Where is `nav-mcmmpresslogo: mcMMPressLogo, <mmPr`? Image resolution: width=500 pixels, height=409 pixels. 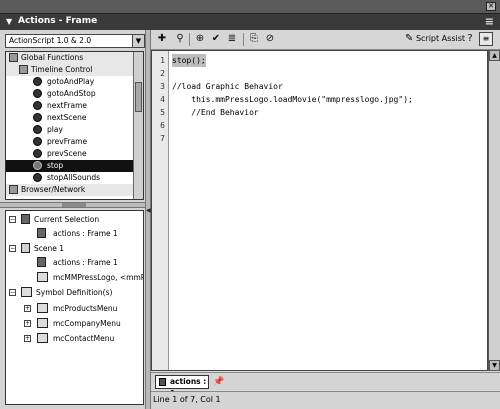
nav-mcmmpresslogo: mcMMPressLogo, <mmPr is located at coordinates (76, 277).